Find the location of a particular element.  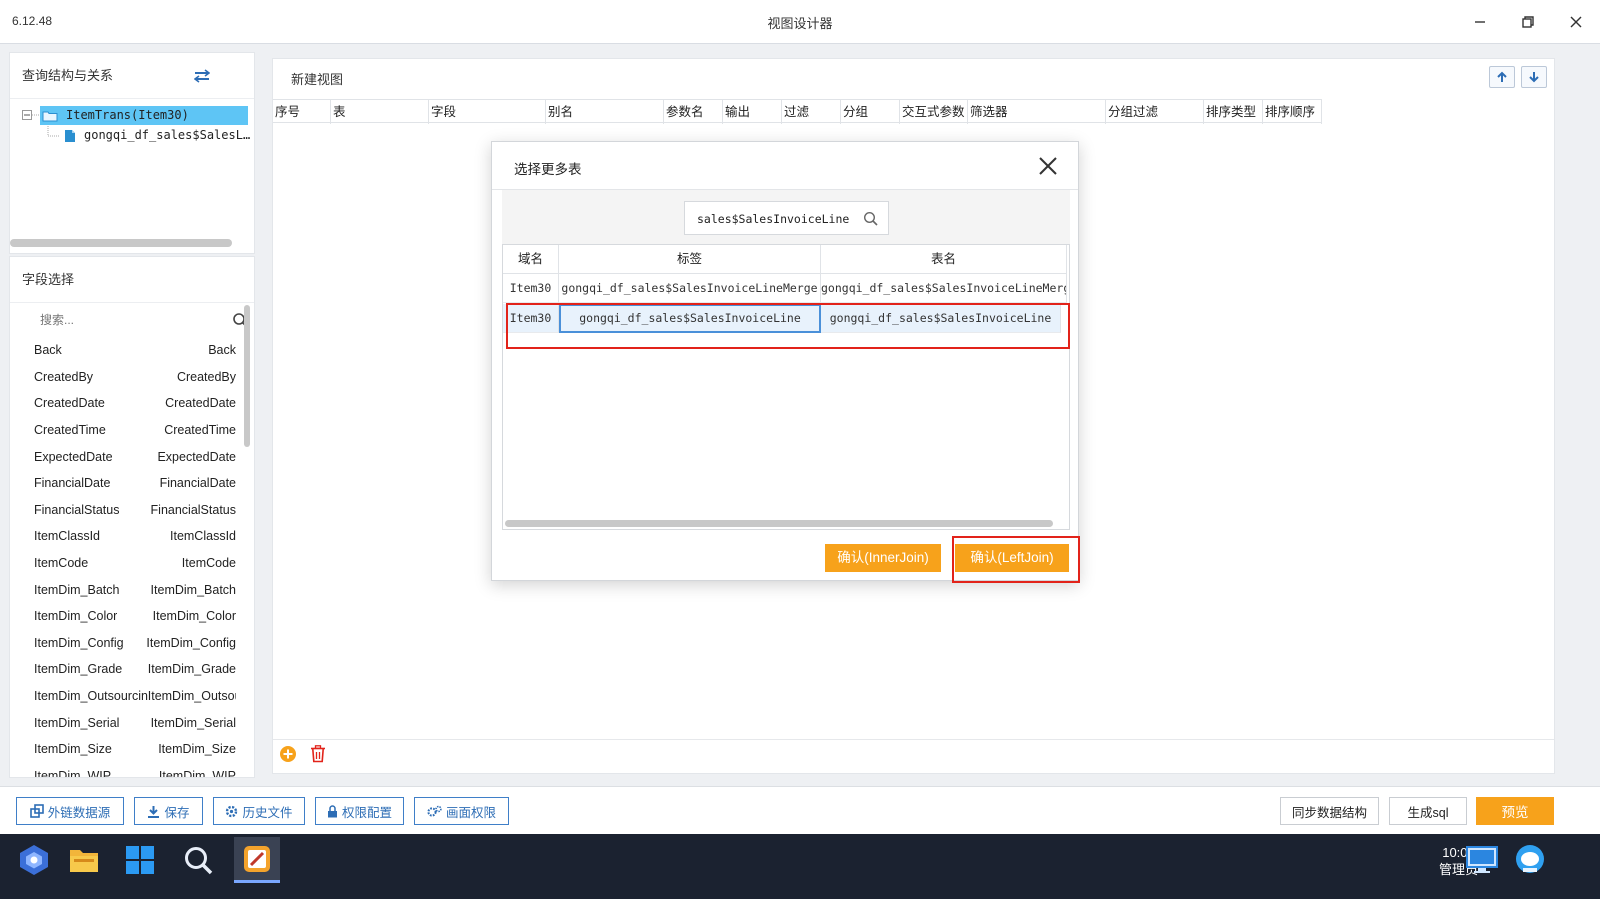

grid-column-header: 别名 is located at coordinates (605, 112).